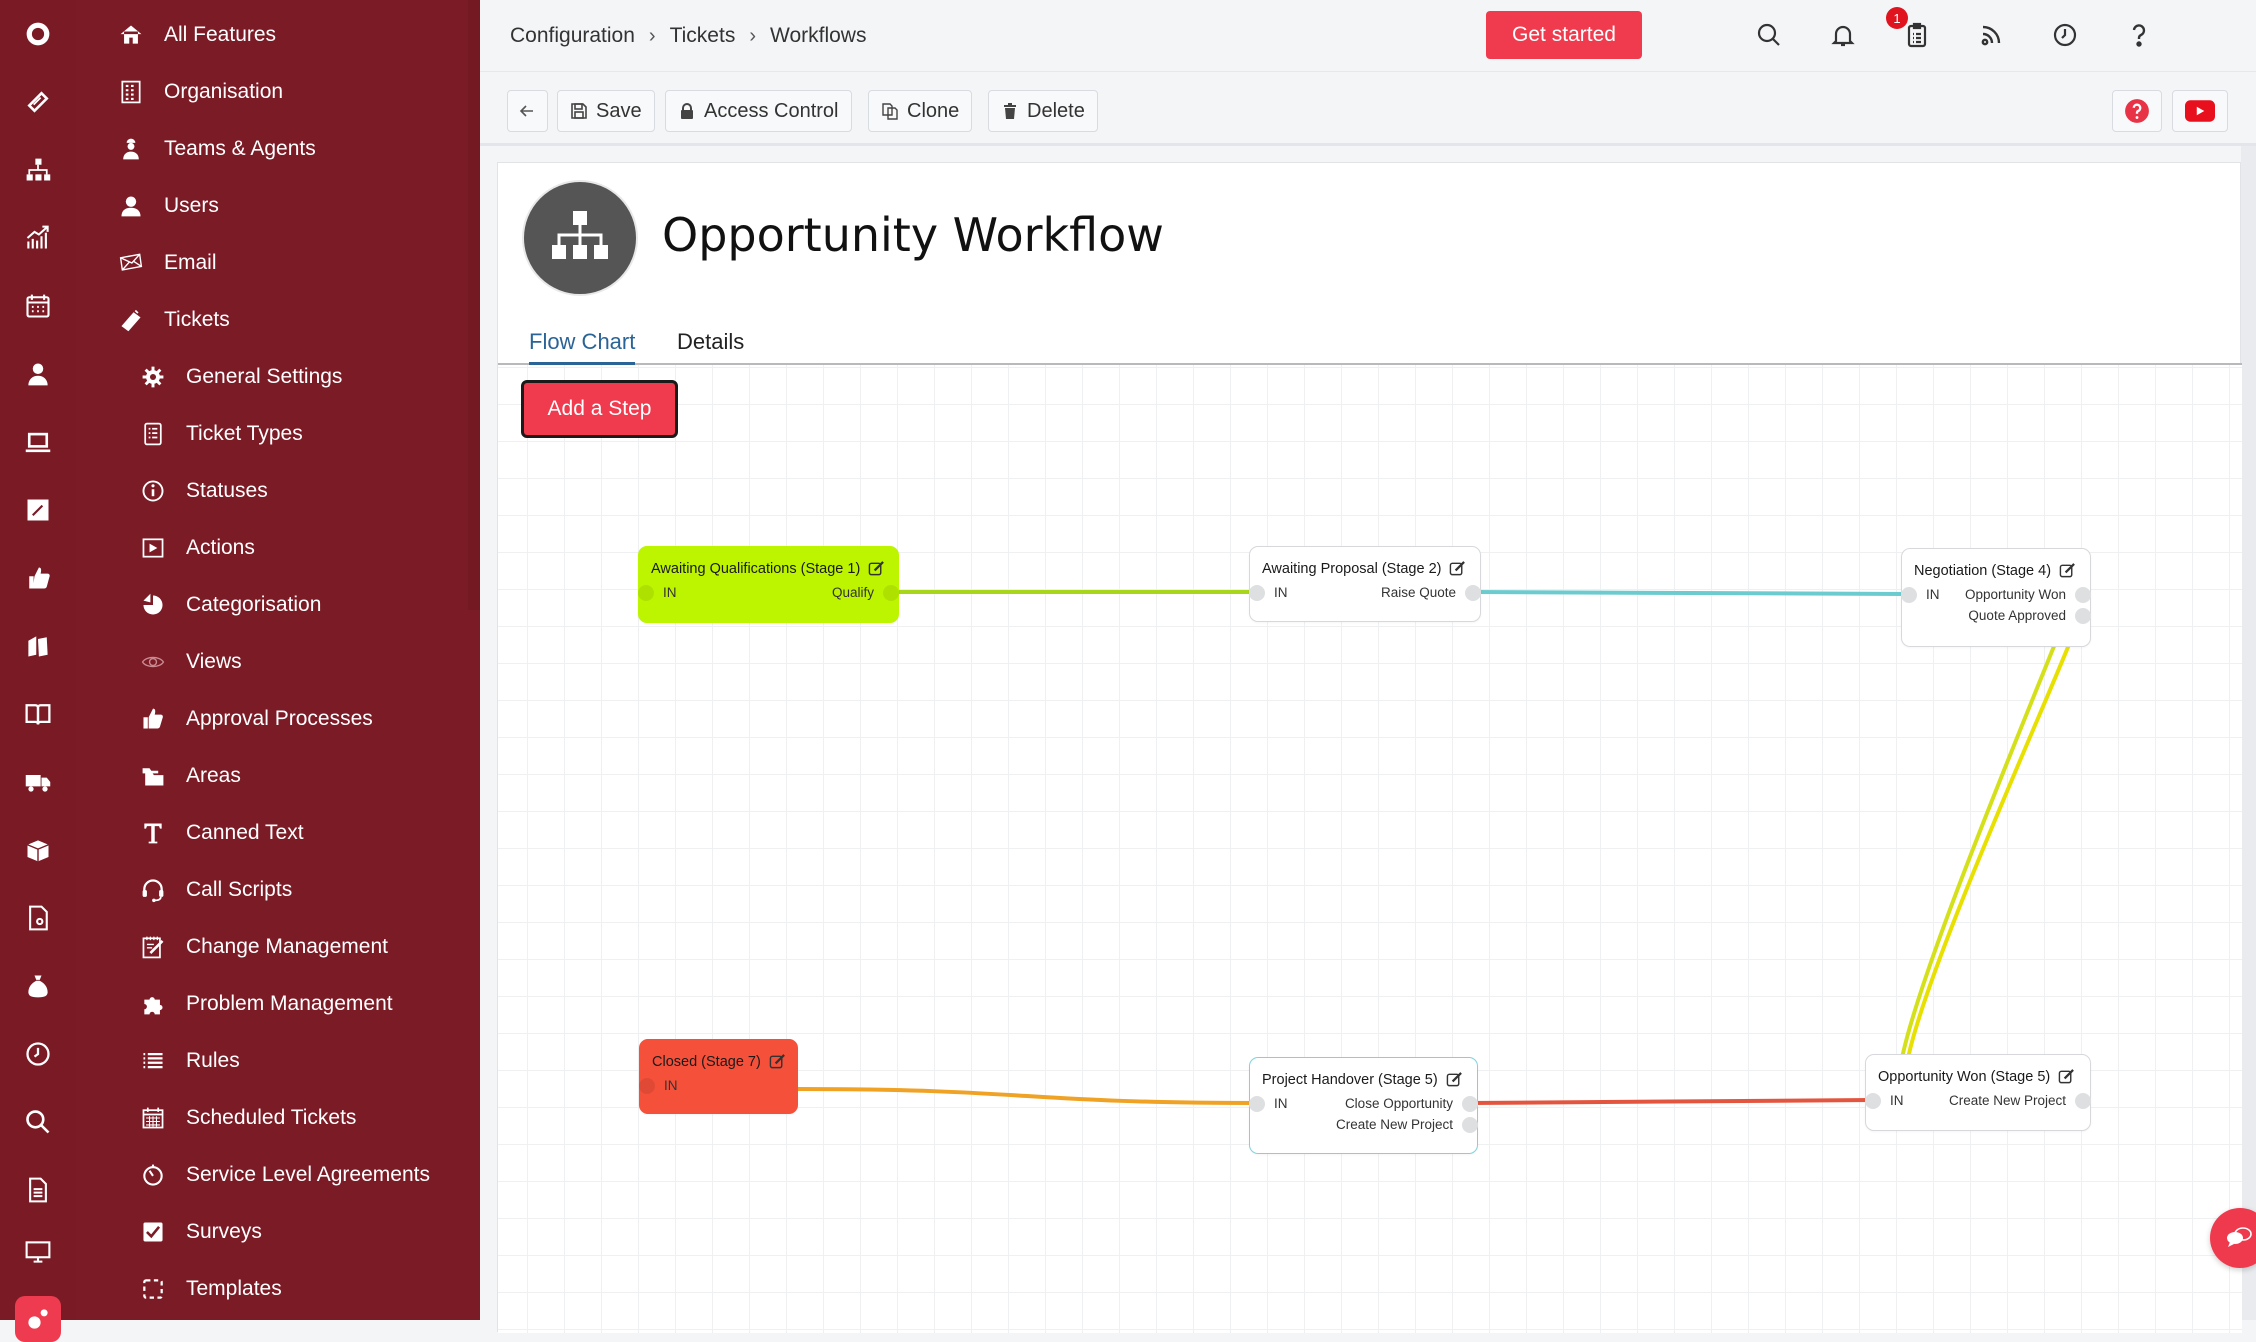  I want to click on calendar-icon, so click(38, 306).